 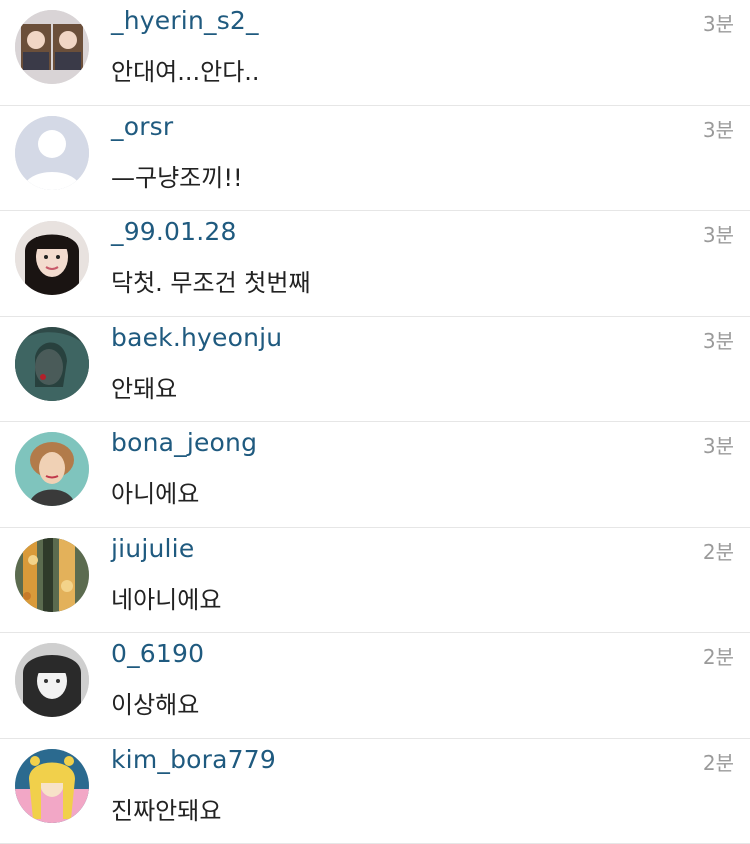 What do you see at coordinates (155, 702) in the screenshot?
I see `comment-text: 이상해요` at bounding box center [155, 702].